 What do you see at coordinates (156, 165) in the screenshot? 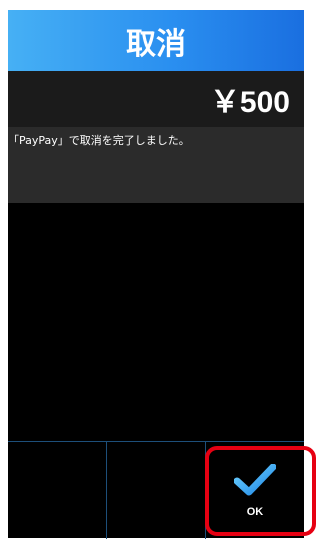
I see `message-area: 「PayPay」で取消を完了しました。` at bounding box center [156, 165].